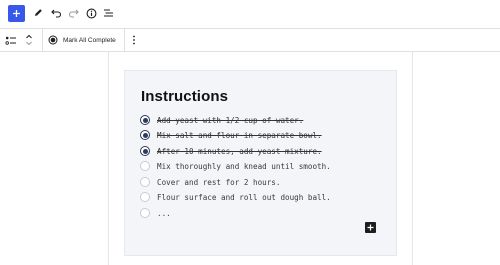 Image resolution: width=500 pixels, height=265 pixels. Describe the element at coordinates (29, 40) in the screenshot. I see `move-up-down-icon` at that location.